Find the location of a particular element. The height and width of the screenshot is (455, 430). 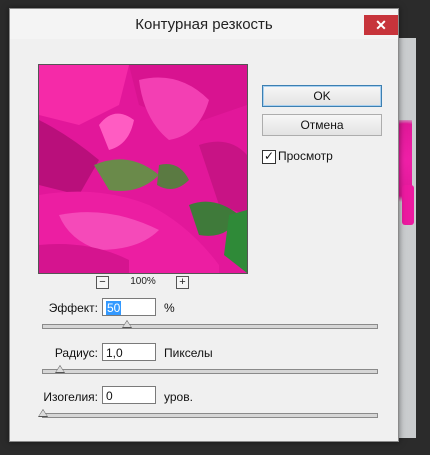

zoom-out-button: − is located at coordinates (102, 282).